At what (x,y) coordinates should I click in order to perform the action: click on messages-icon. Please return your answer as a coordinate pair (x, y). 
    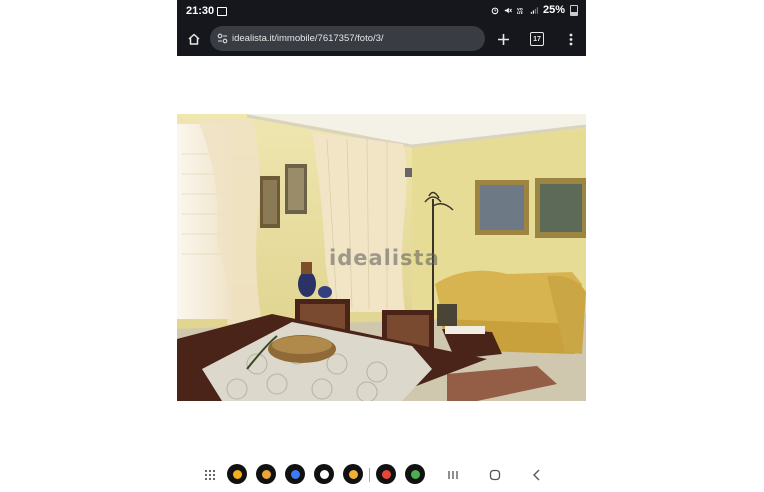
    Looking at the image, I should click on (295, 474).